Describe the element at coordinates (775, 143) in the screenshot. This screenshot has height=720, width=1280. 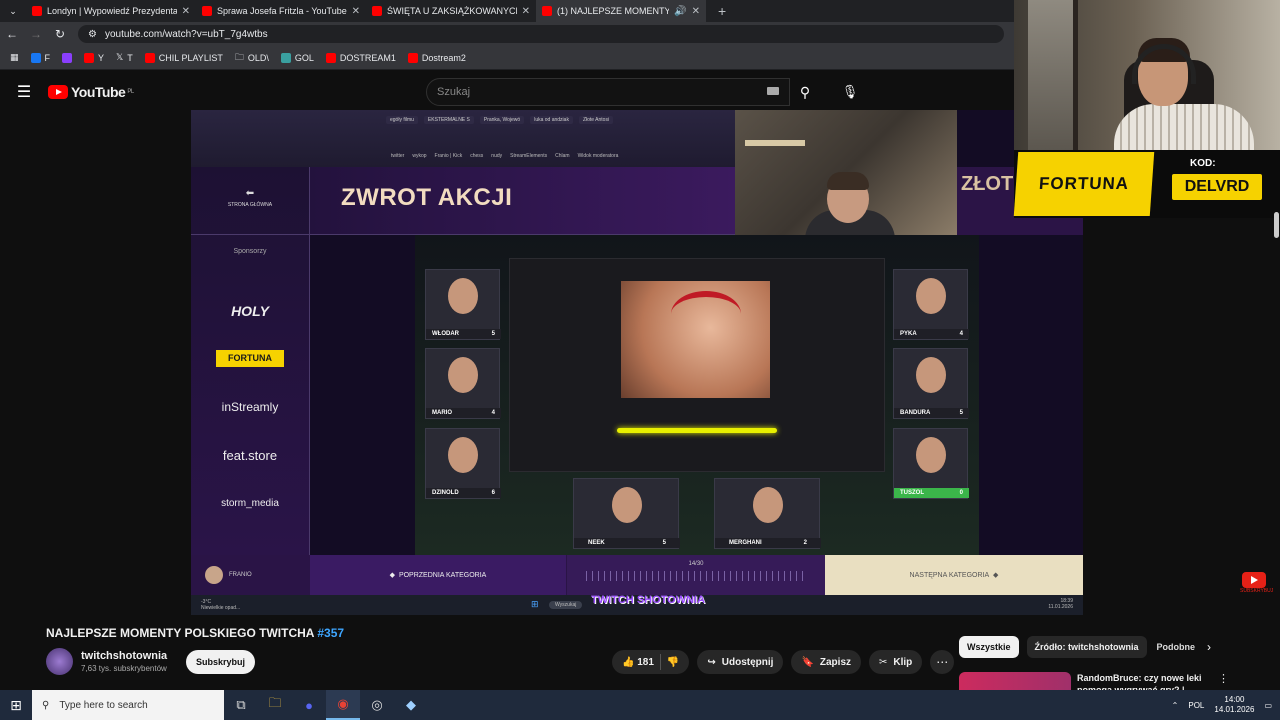
I see `webcam-shelf` at that location.